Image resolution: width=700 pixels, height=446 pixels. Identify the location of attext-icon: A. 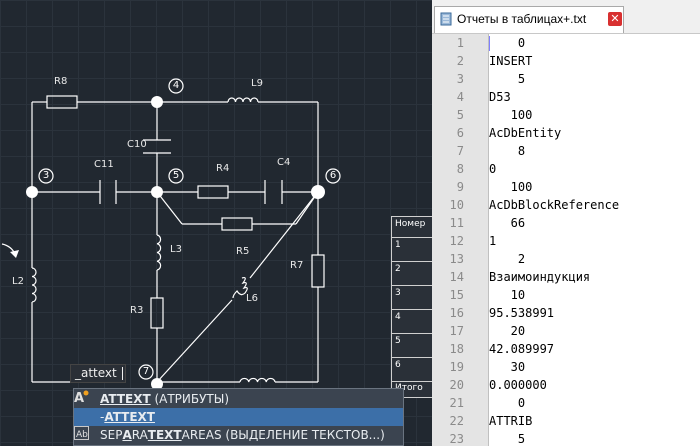
(81, 397).